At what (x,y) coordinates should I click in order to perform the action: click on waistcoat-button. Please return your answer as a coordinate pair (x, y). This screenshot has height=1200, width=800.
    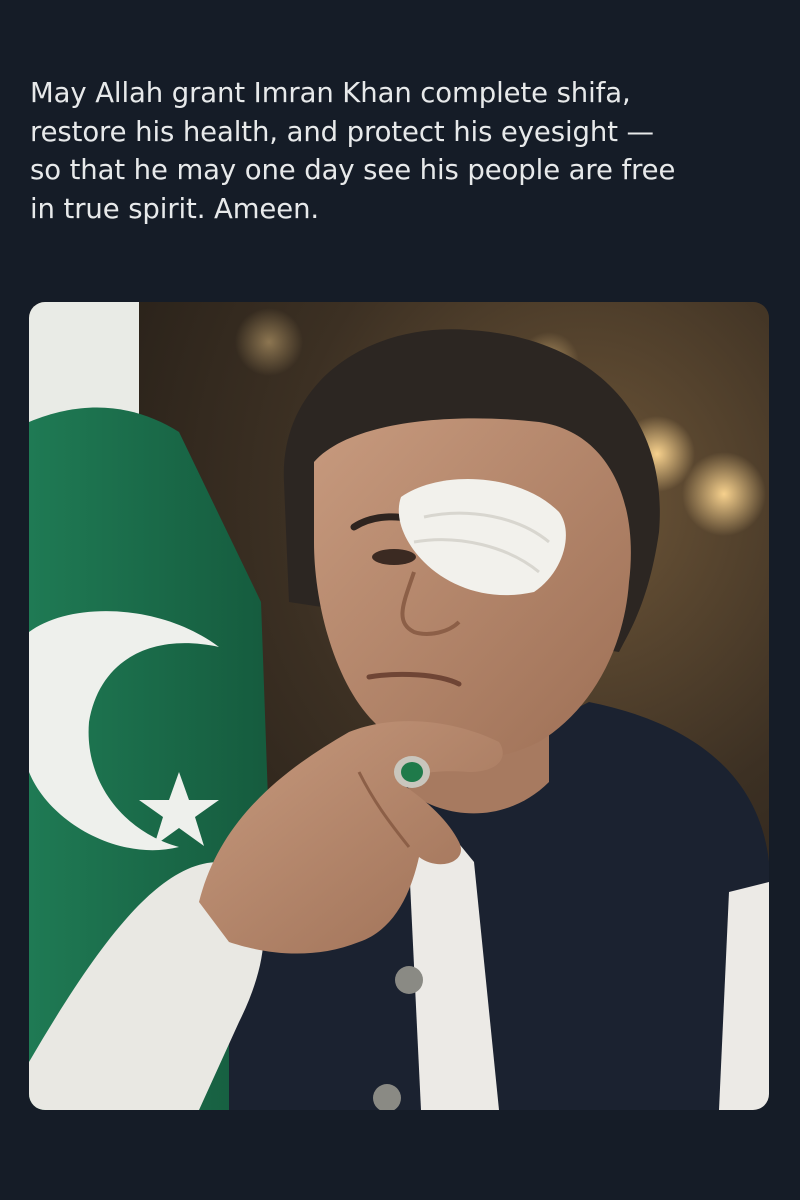
    Looking at the image, I should click on (409, 980).